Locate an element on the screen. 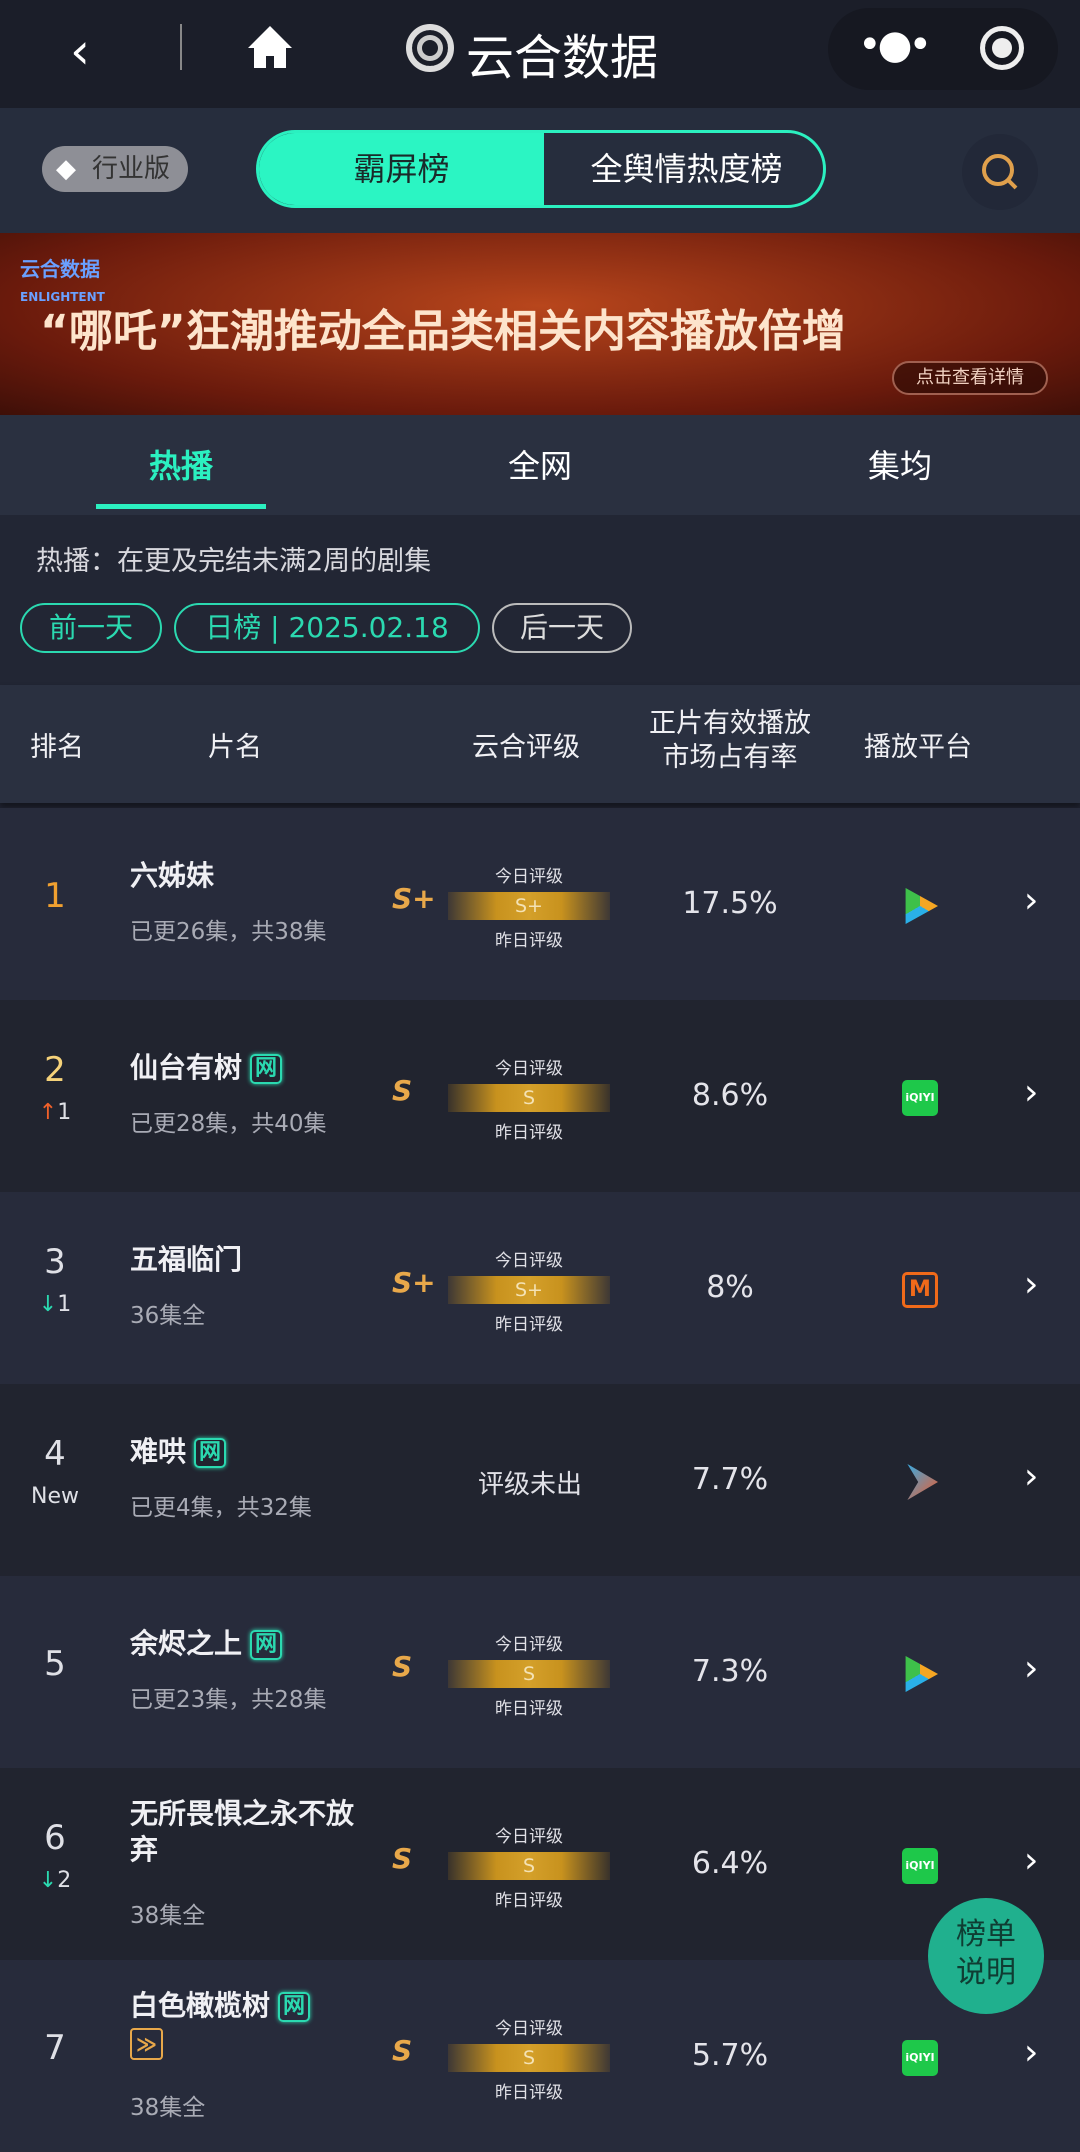  col-platform: 播放平台 is located at coordinates (918, 747).